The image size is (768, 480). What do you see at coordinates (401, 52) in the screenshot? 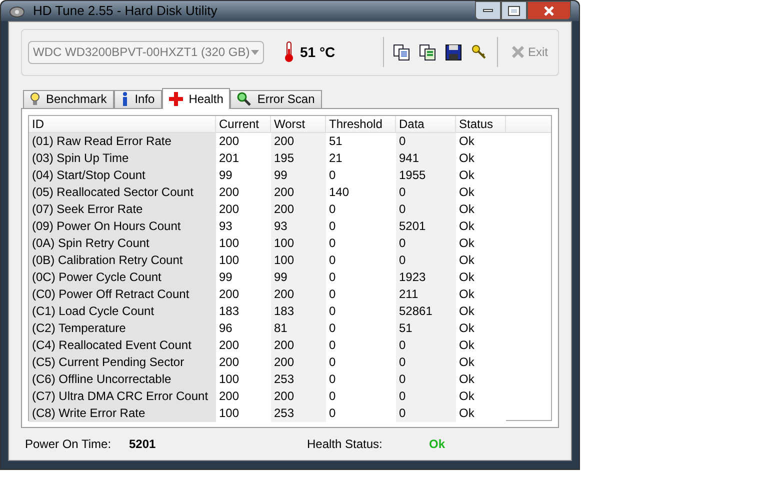
I see `copy-icon` at bounding box center [401, 52].